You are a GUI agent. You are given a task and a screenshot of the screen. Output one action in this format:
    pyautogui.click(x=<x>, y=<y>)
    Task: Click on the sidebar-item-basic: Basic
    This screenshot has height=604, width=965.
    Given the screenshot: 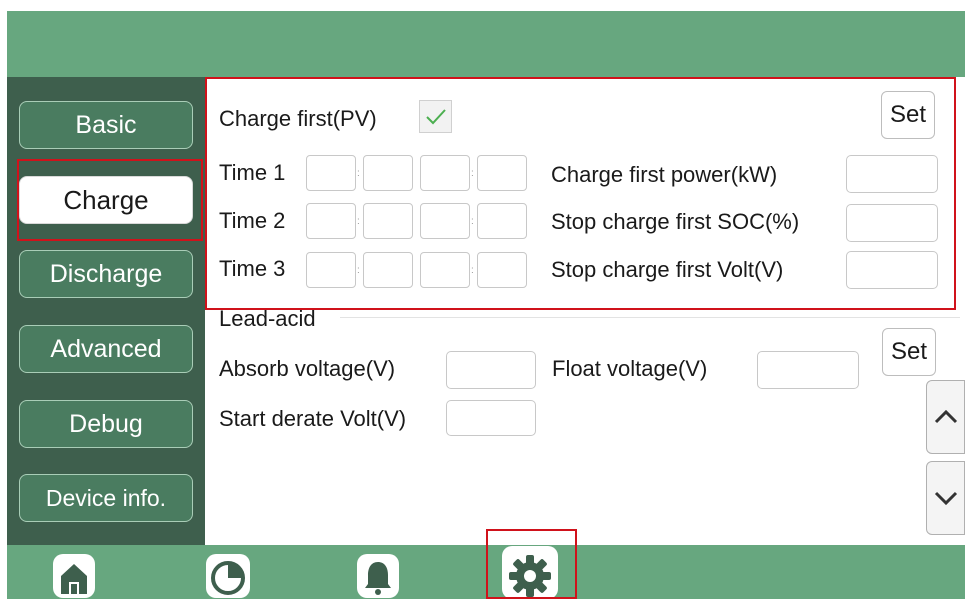 What is the action you would take?
    pyautogui.click(x=106, y=125)
    